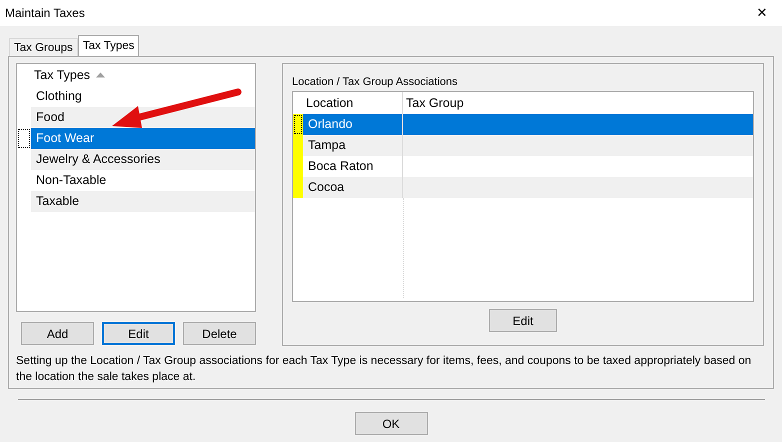 Image resolution: width=782 pixels, height=442 pixels. Describe the element at coordinates (143, 180) in the screenshot. I see `list-item: Non-Taxable` at that location.